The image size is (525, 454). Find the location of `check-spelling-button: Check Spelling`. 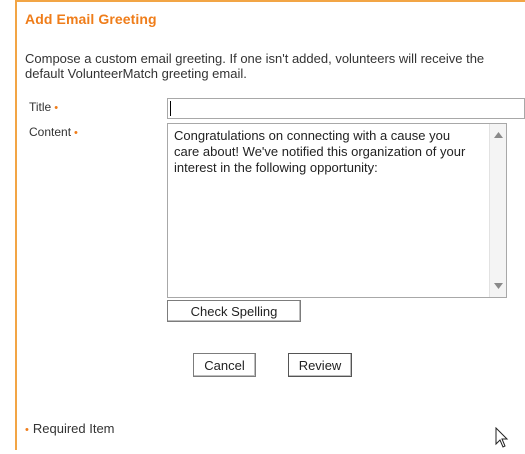

check-spelling-button: Check Spelling is located at coordinates (234, 311).